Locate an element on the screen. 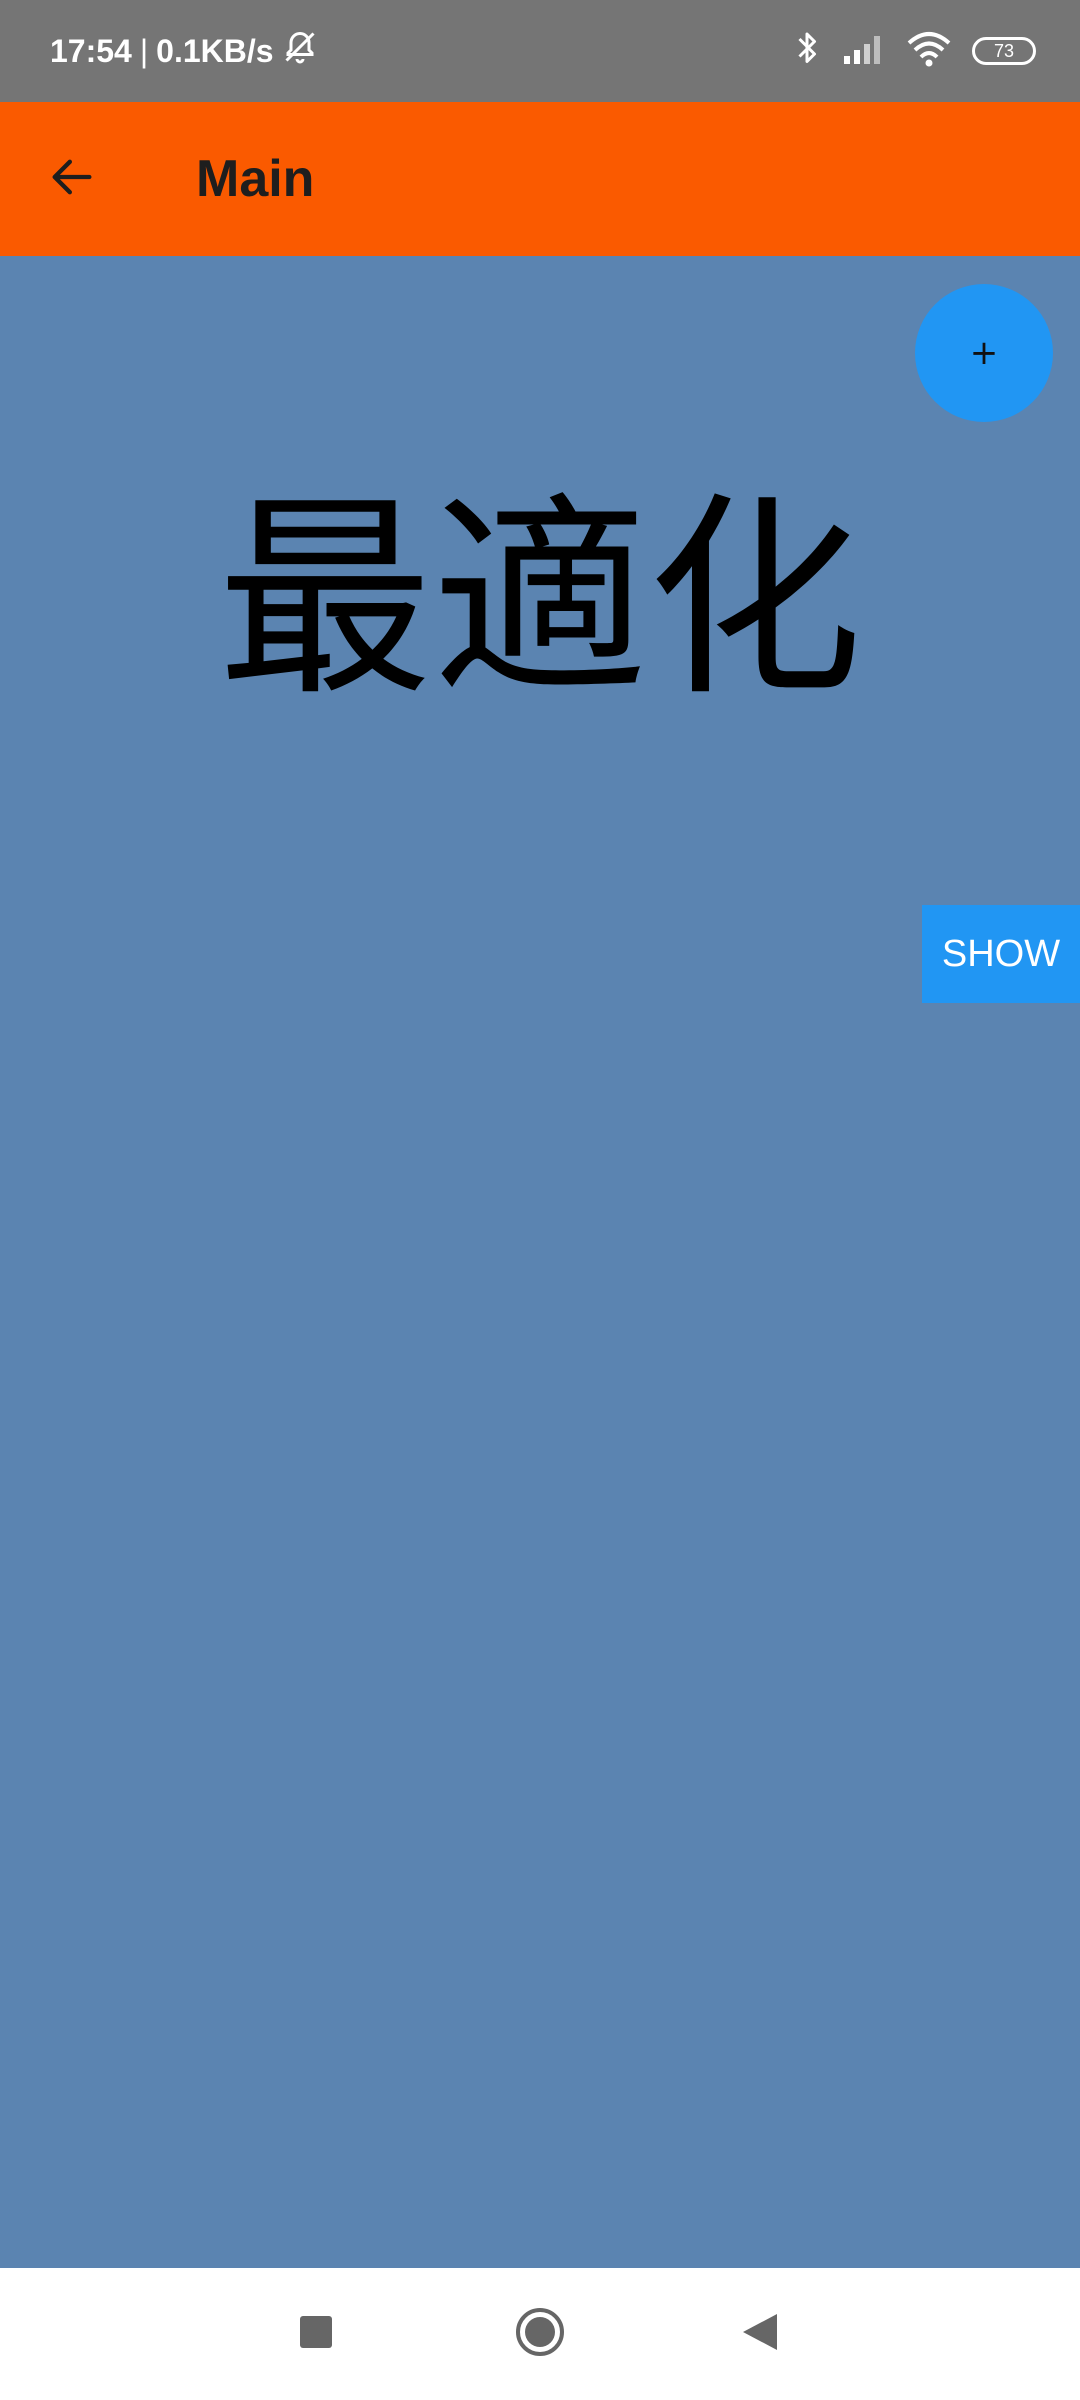 The width and height of the screenshot is (1080, 2400). mute-notifications-icon is located at coordinates (300, 51).